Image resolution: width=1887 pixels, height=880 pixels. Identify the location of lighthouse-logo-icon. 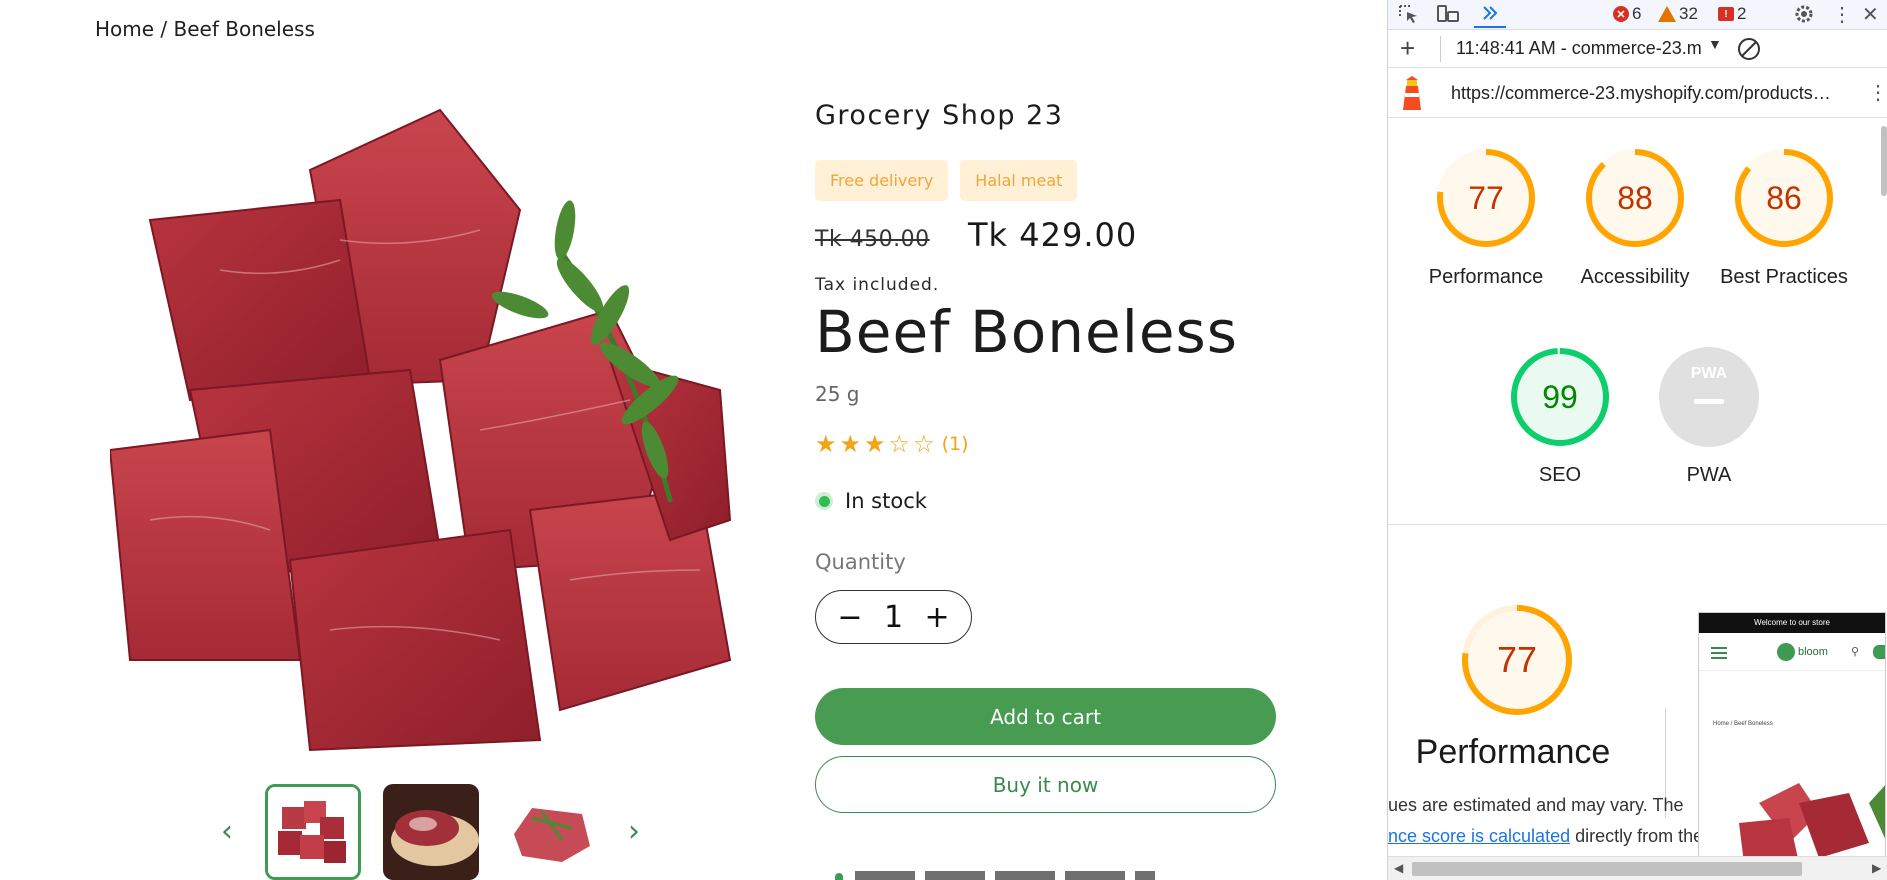
(1412, 96).